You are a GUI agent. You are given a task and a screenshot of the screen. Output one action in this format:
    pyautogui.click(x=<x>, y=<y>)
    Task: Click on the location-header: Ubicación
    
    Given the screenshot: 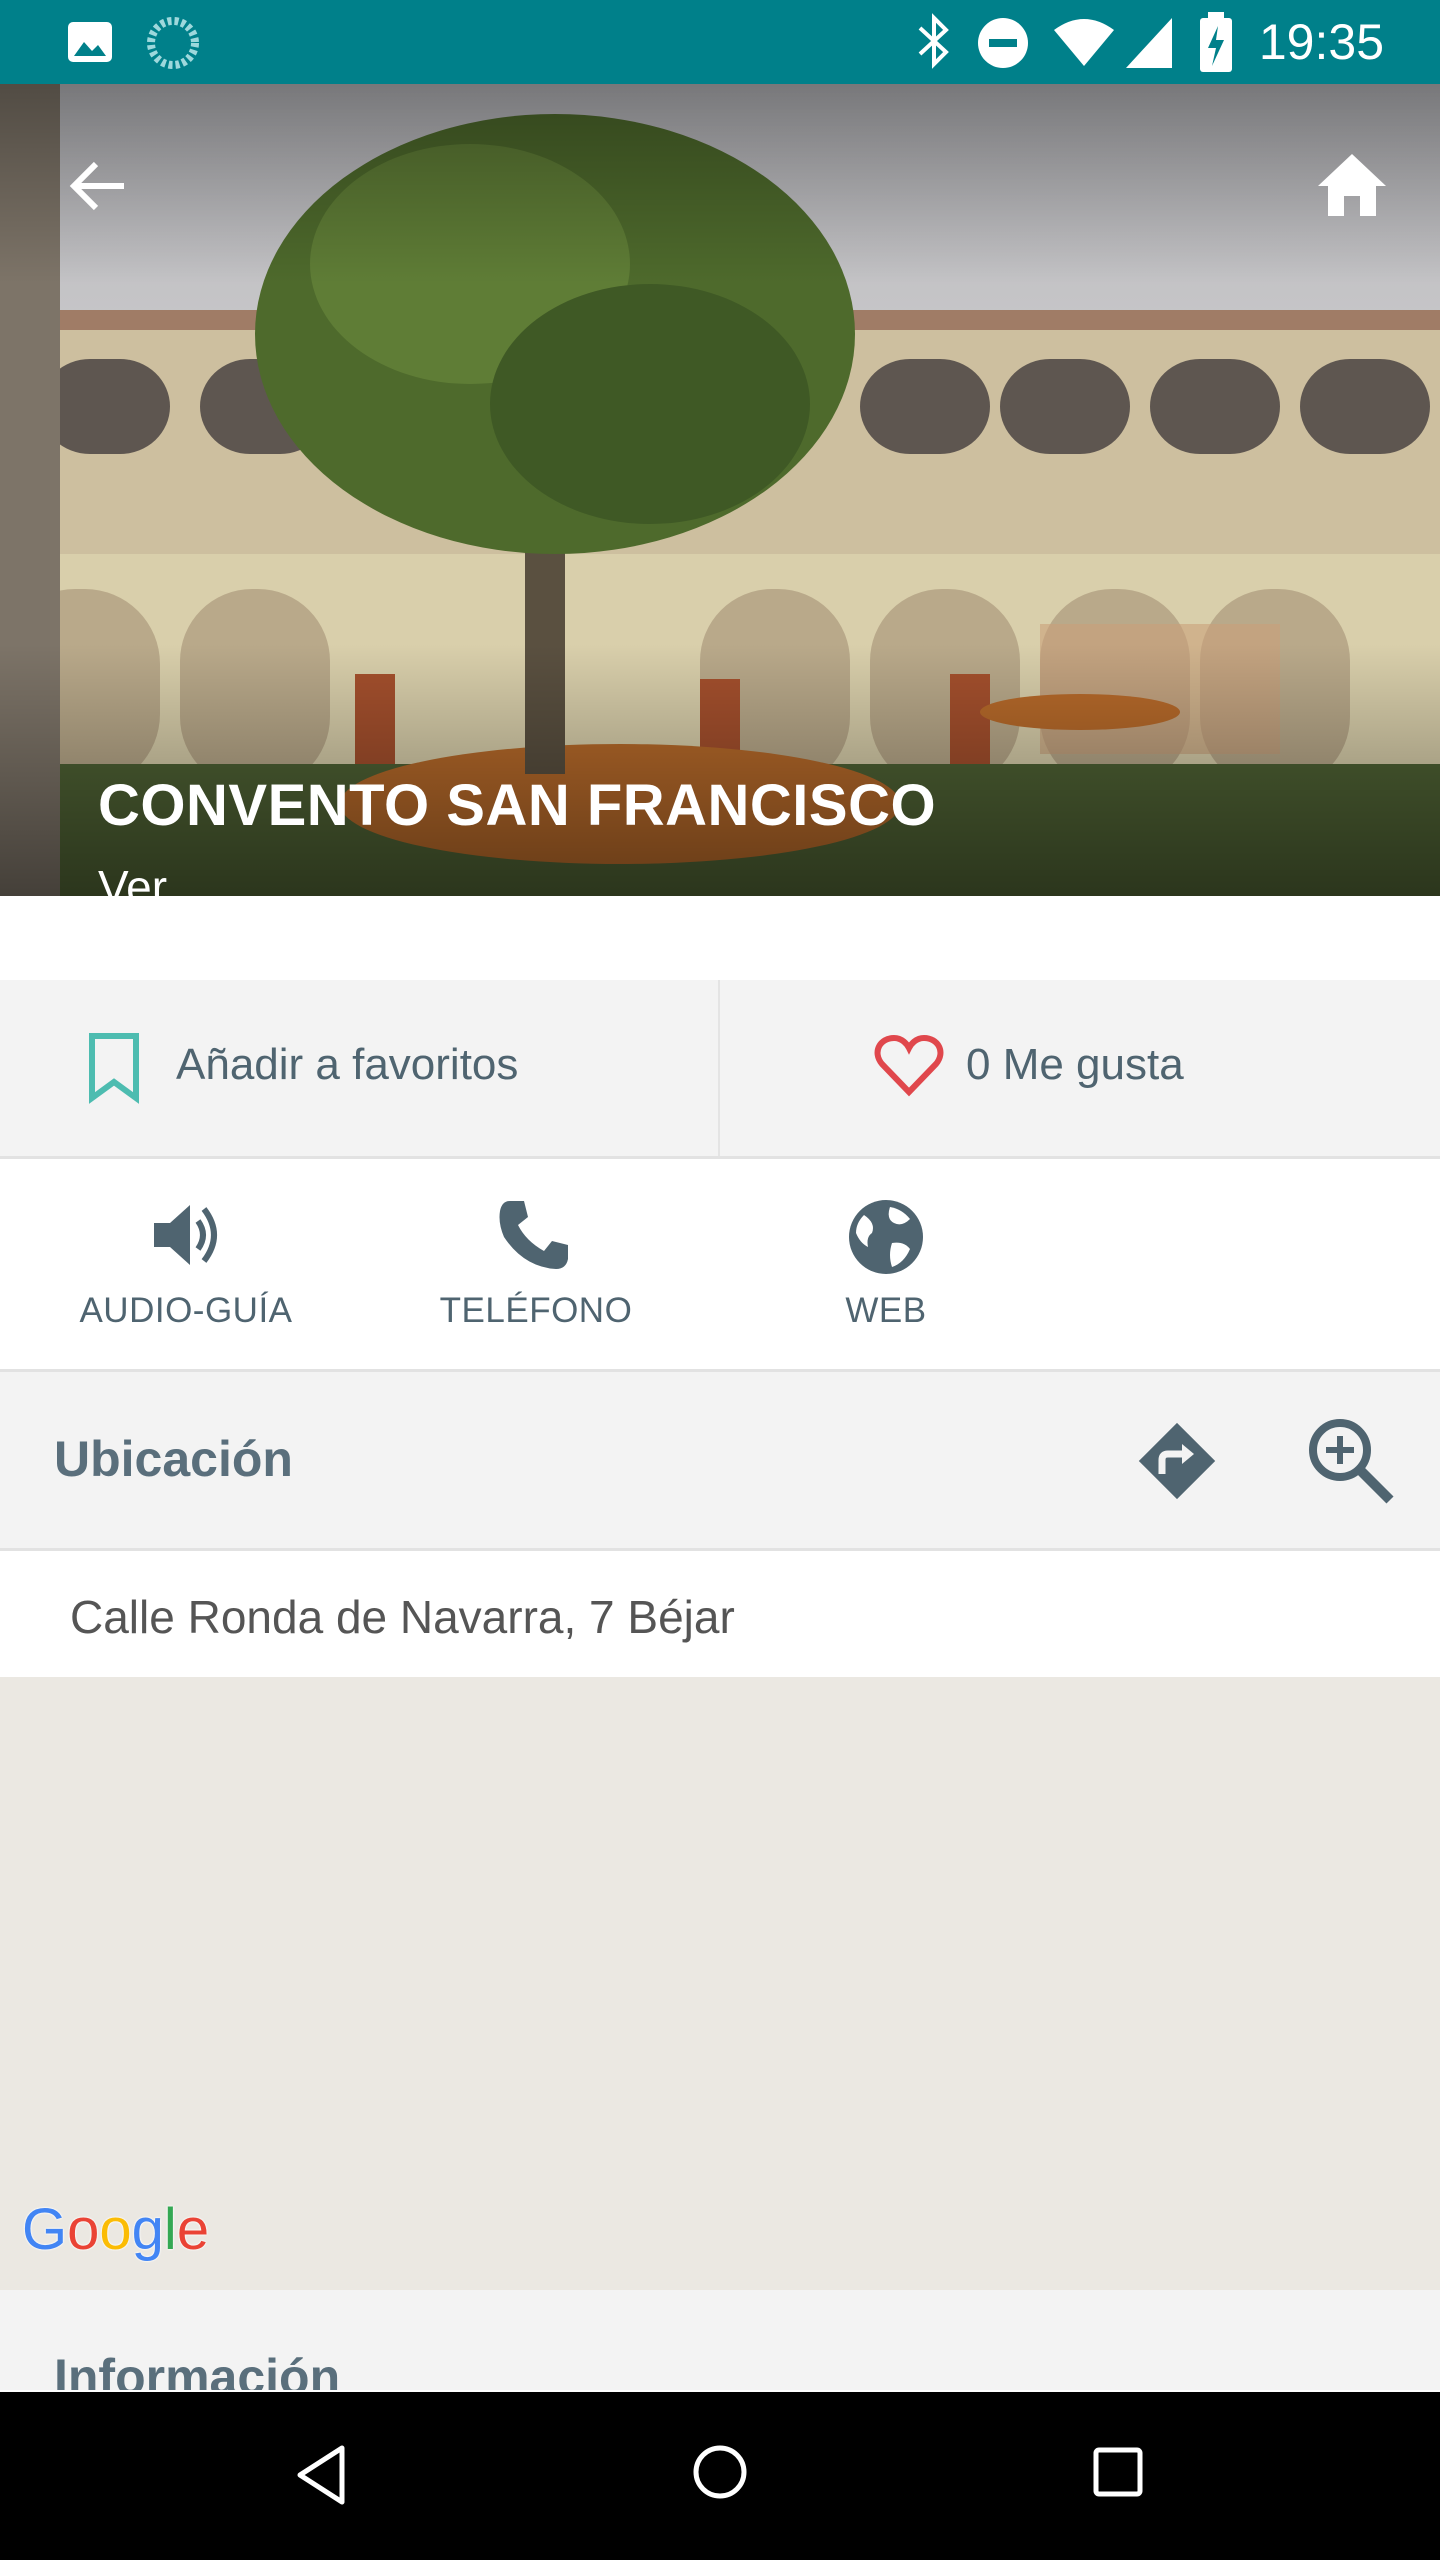 What is the action you would take?
    pyautogui.click(x=720, y=1461)
    